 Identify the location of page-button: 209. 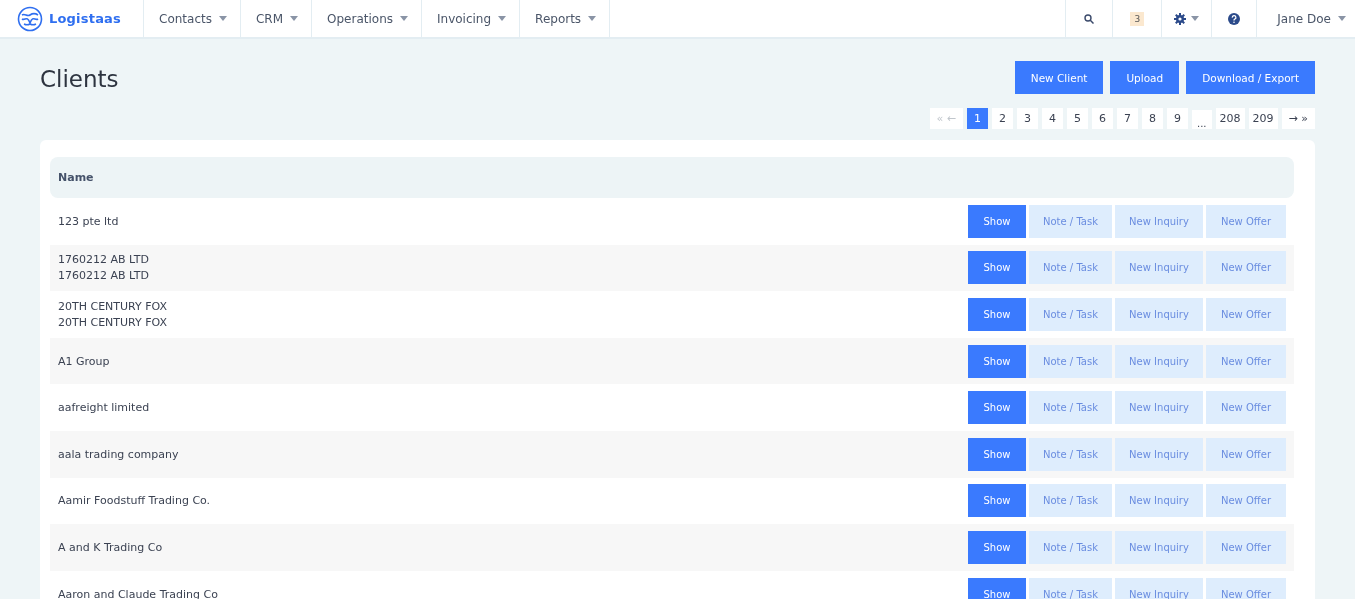
(1263, 118).